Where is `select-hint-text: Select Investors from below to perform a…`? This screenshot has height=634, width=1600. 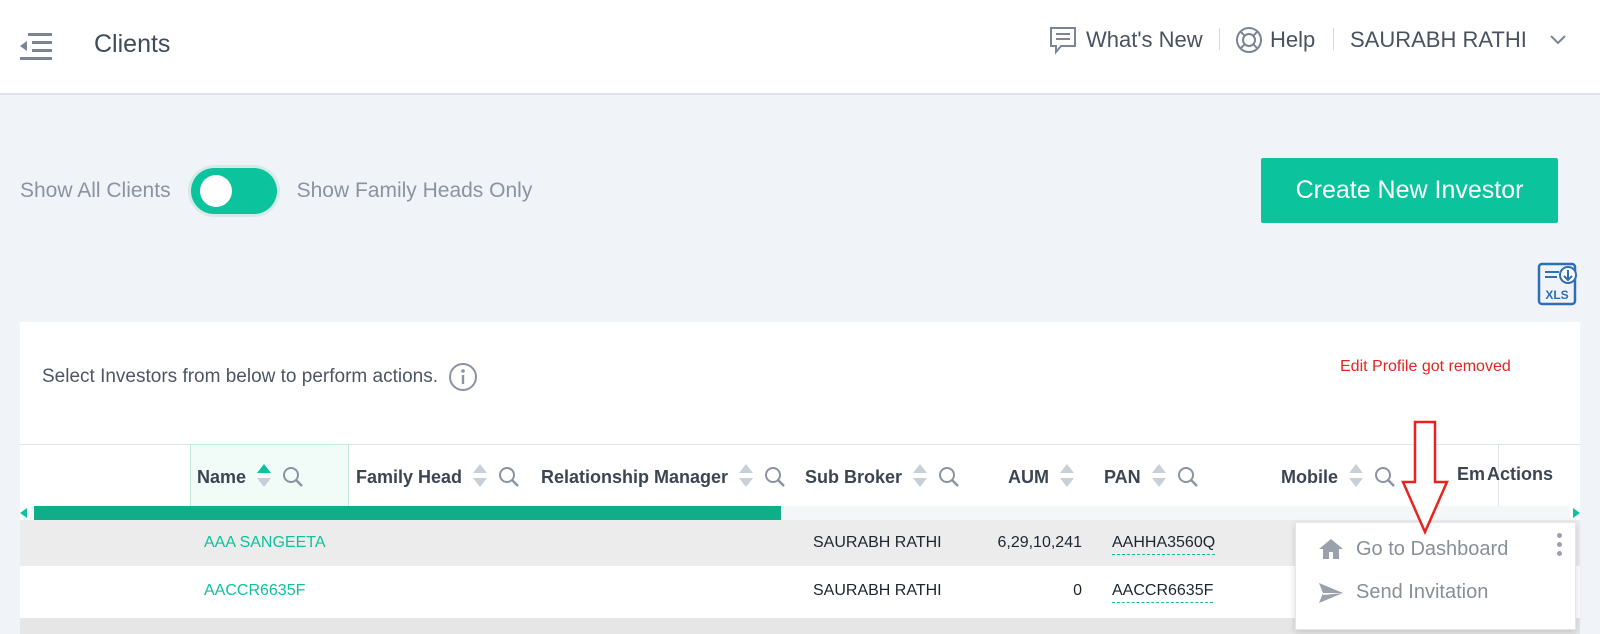
select-hint-text: Select Investors from below to perform a… is located at coordinates (240, 376).